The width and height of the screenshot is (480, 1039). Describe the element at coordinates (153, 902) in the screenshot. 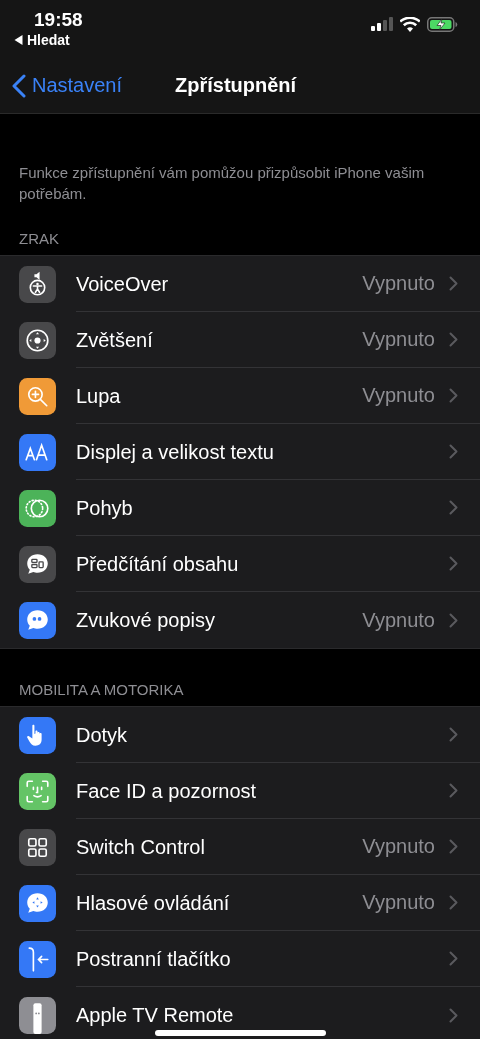

I see `row-label: Hlasové ovládání` at that location.